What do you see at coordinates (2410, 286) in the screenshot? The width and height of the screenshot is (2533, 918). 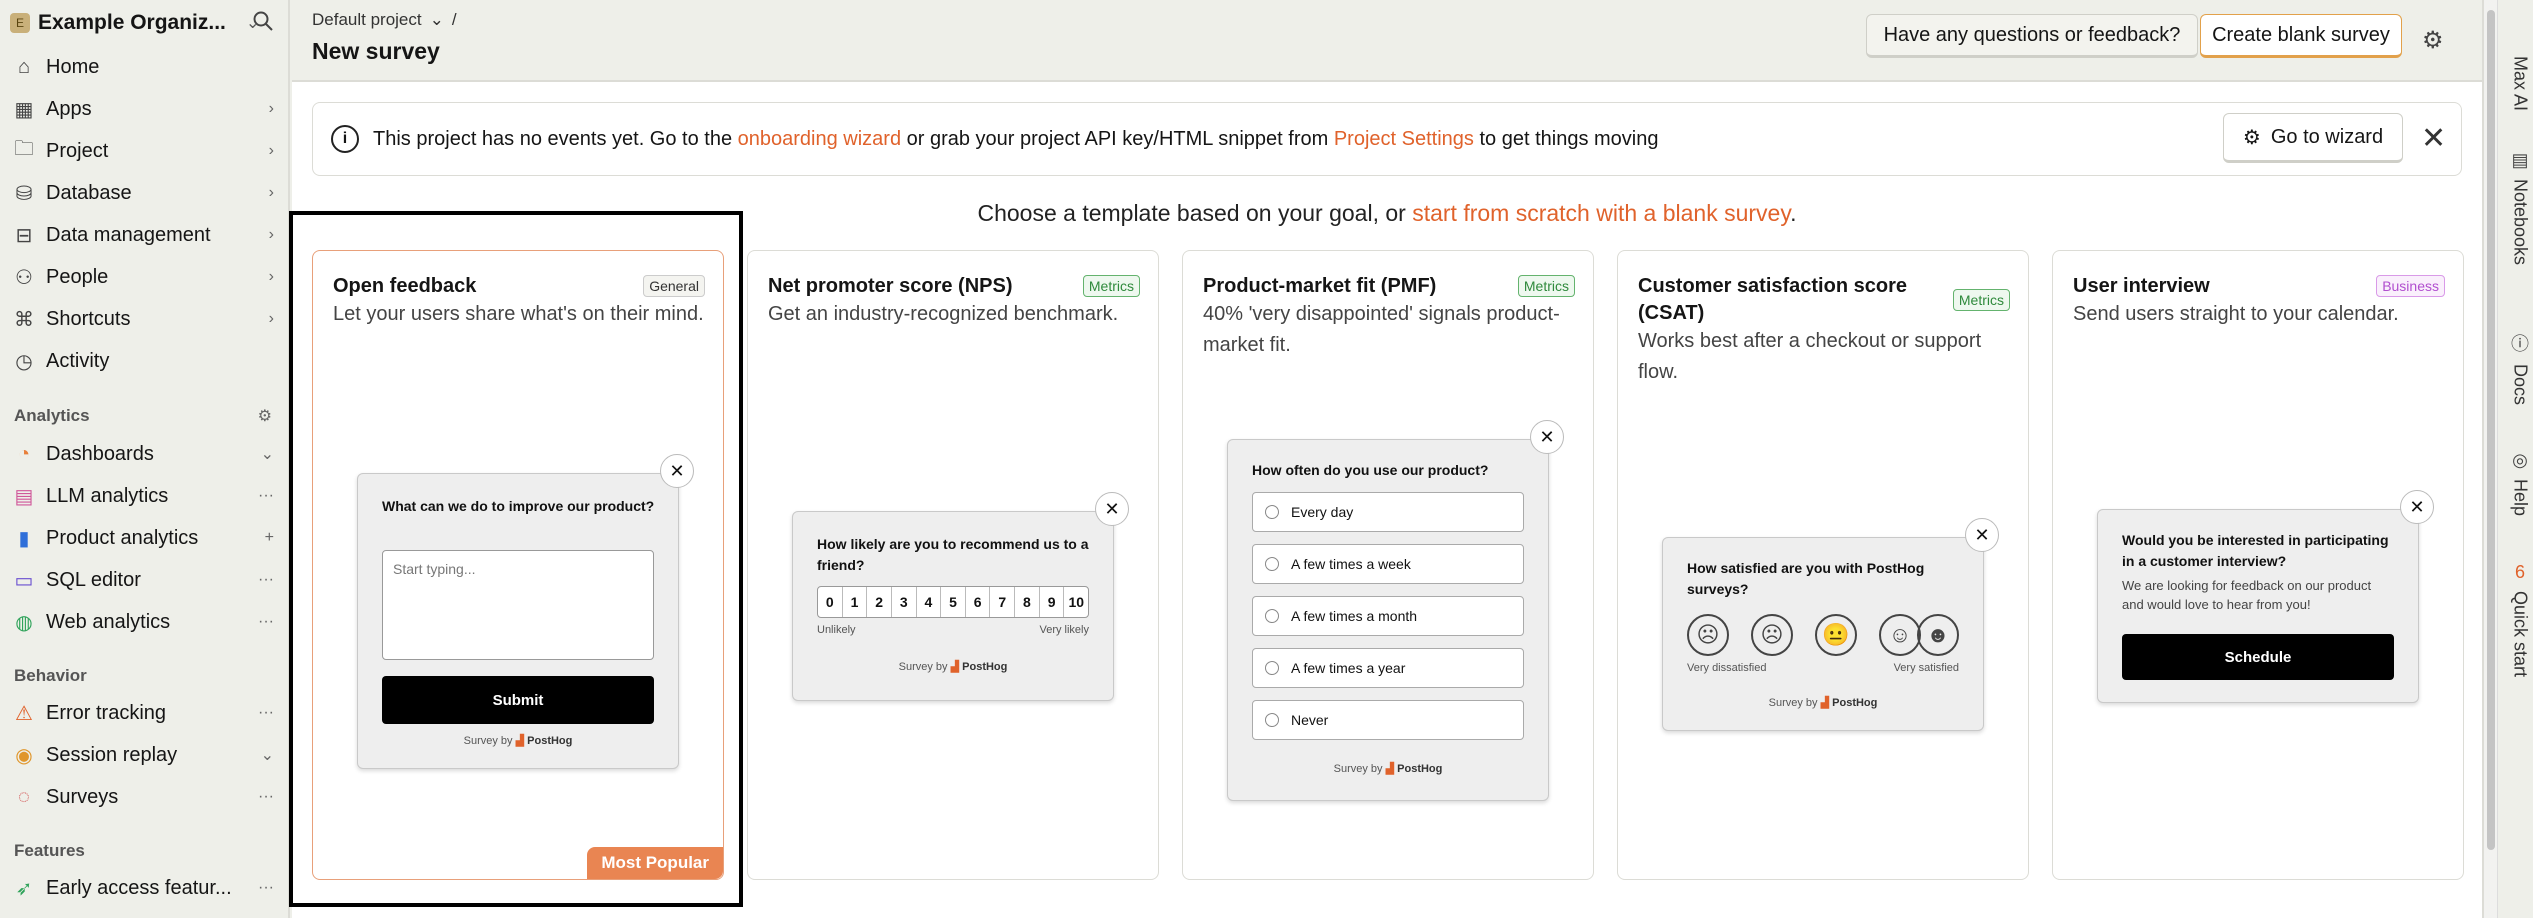 I see `card-tag: Business` at bounding box center [2410, 286].